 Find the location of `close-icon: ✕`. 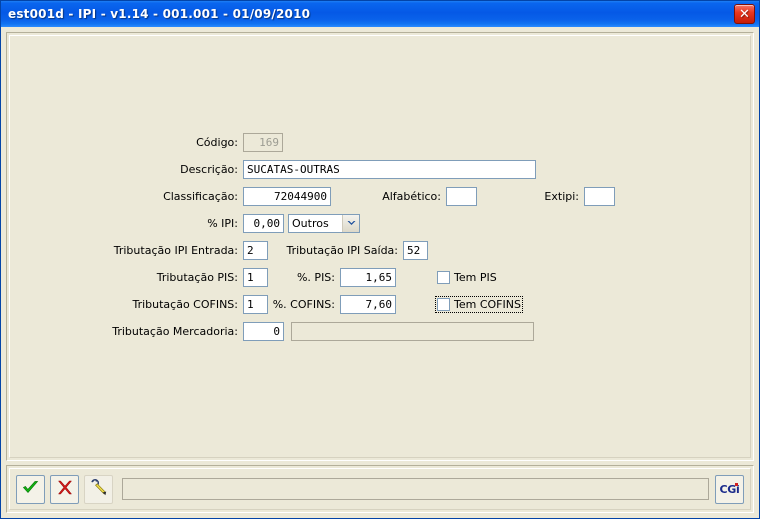

close-icon: ✕ is located at coordinates (744, 14).